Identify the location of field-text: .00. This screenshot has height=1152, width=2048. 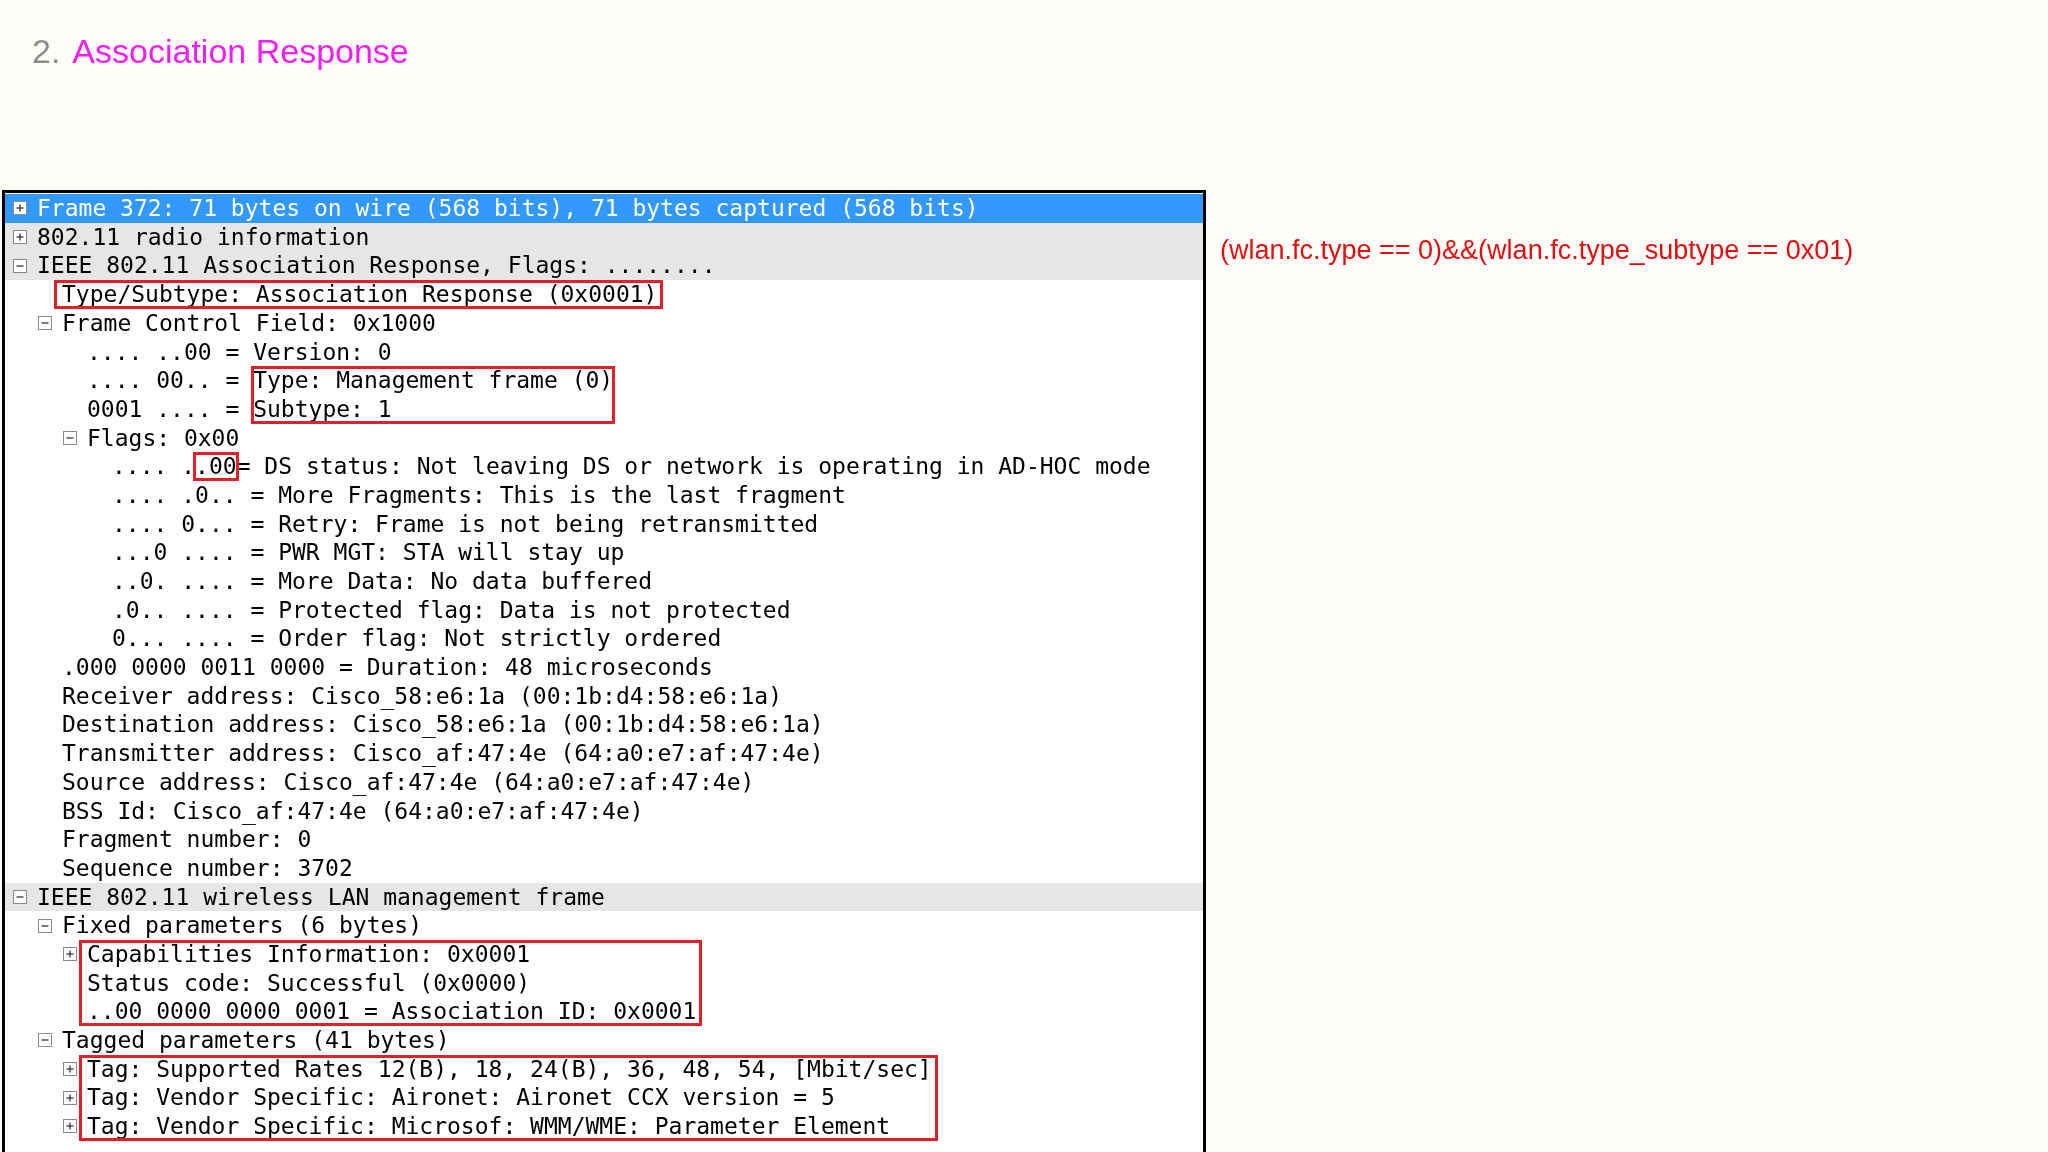
(216, 467).